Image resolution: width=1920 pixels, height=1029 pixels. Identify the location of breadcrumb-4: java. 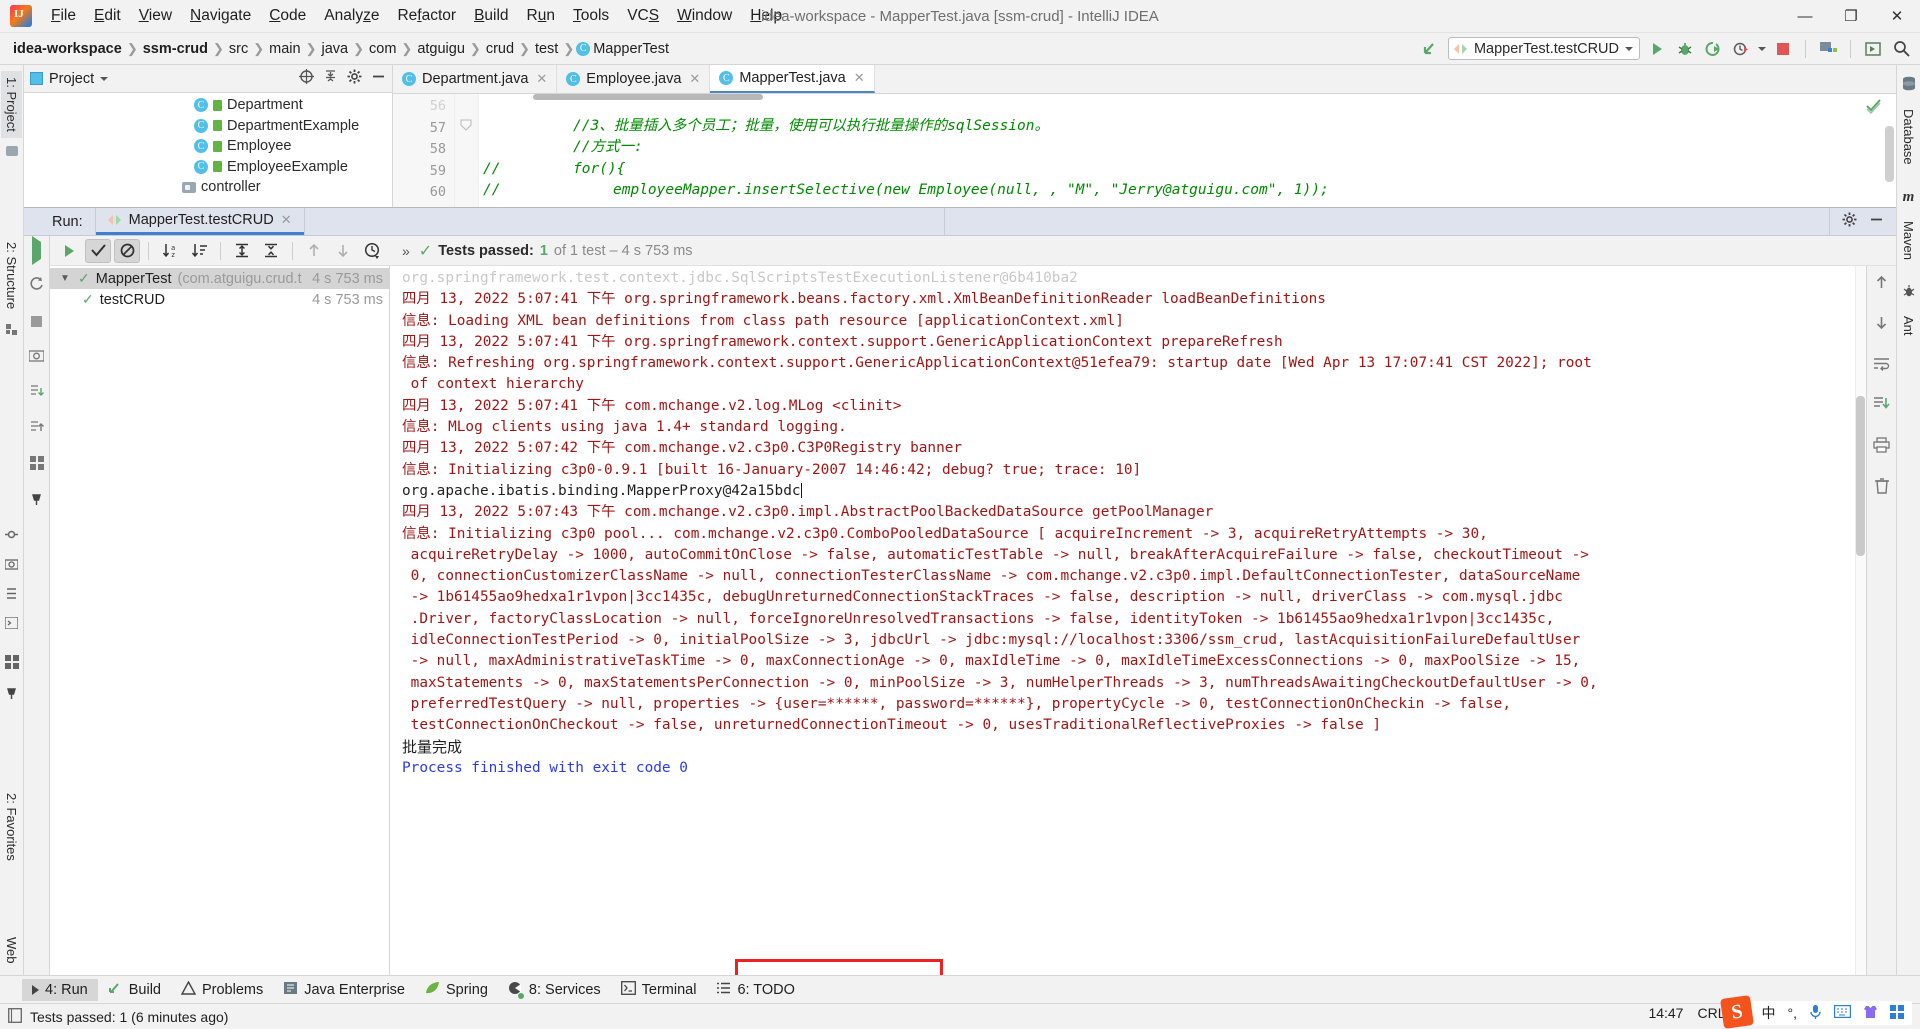
(335, 49).